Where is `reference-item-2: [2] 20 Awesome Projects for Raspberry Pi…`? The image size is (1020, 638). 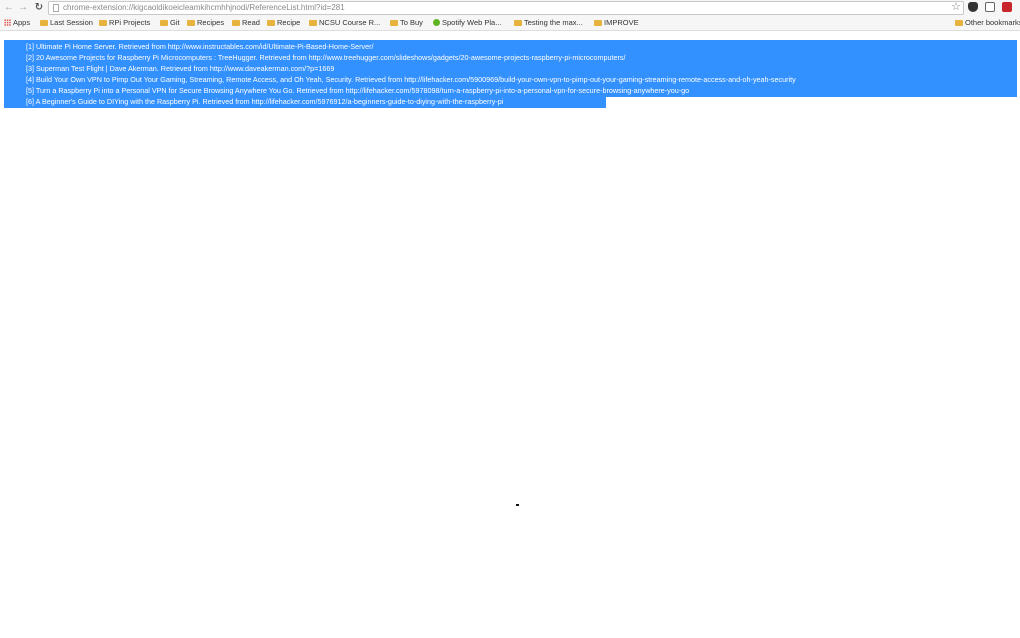
reference-item-2: [2] 20 Awesome Projects for Raspberry Pi… is located at coordinates (325, 57).